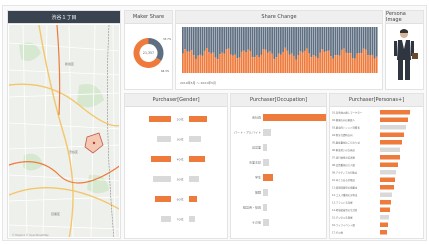 The height and width of the screenshot is (244, 429). Describe the element at coordinates (180, 219) in the screenshot. I see `gender-row-label: 70代` at that location.